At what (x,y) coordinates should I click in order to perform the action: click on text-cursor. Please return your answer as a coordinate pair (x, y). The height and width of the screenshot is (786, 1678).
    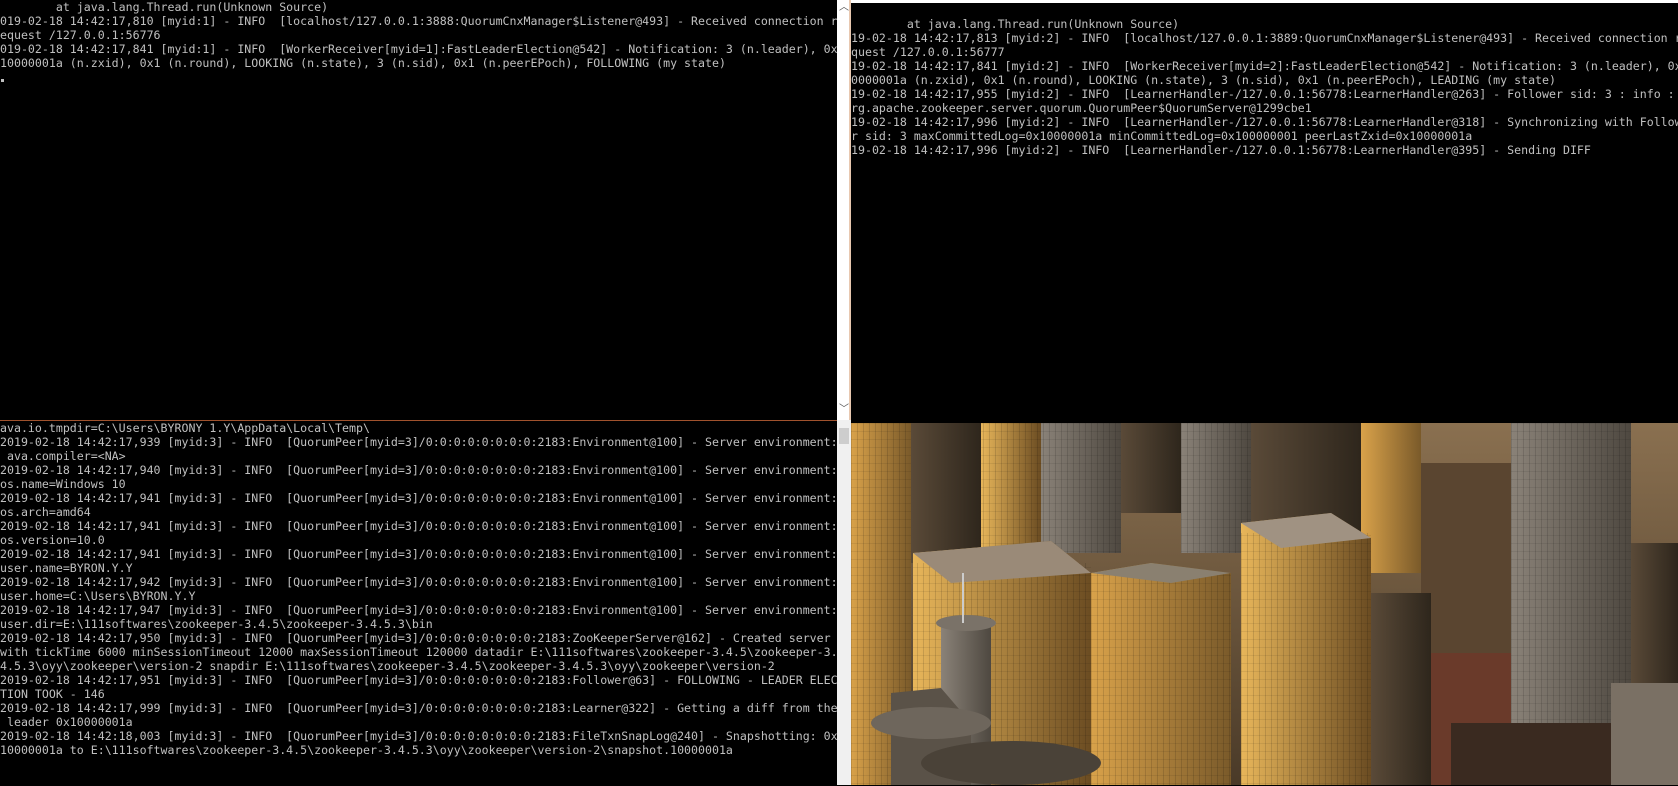
    Looking at the image, I should click on (2, 80).